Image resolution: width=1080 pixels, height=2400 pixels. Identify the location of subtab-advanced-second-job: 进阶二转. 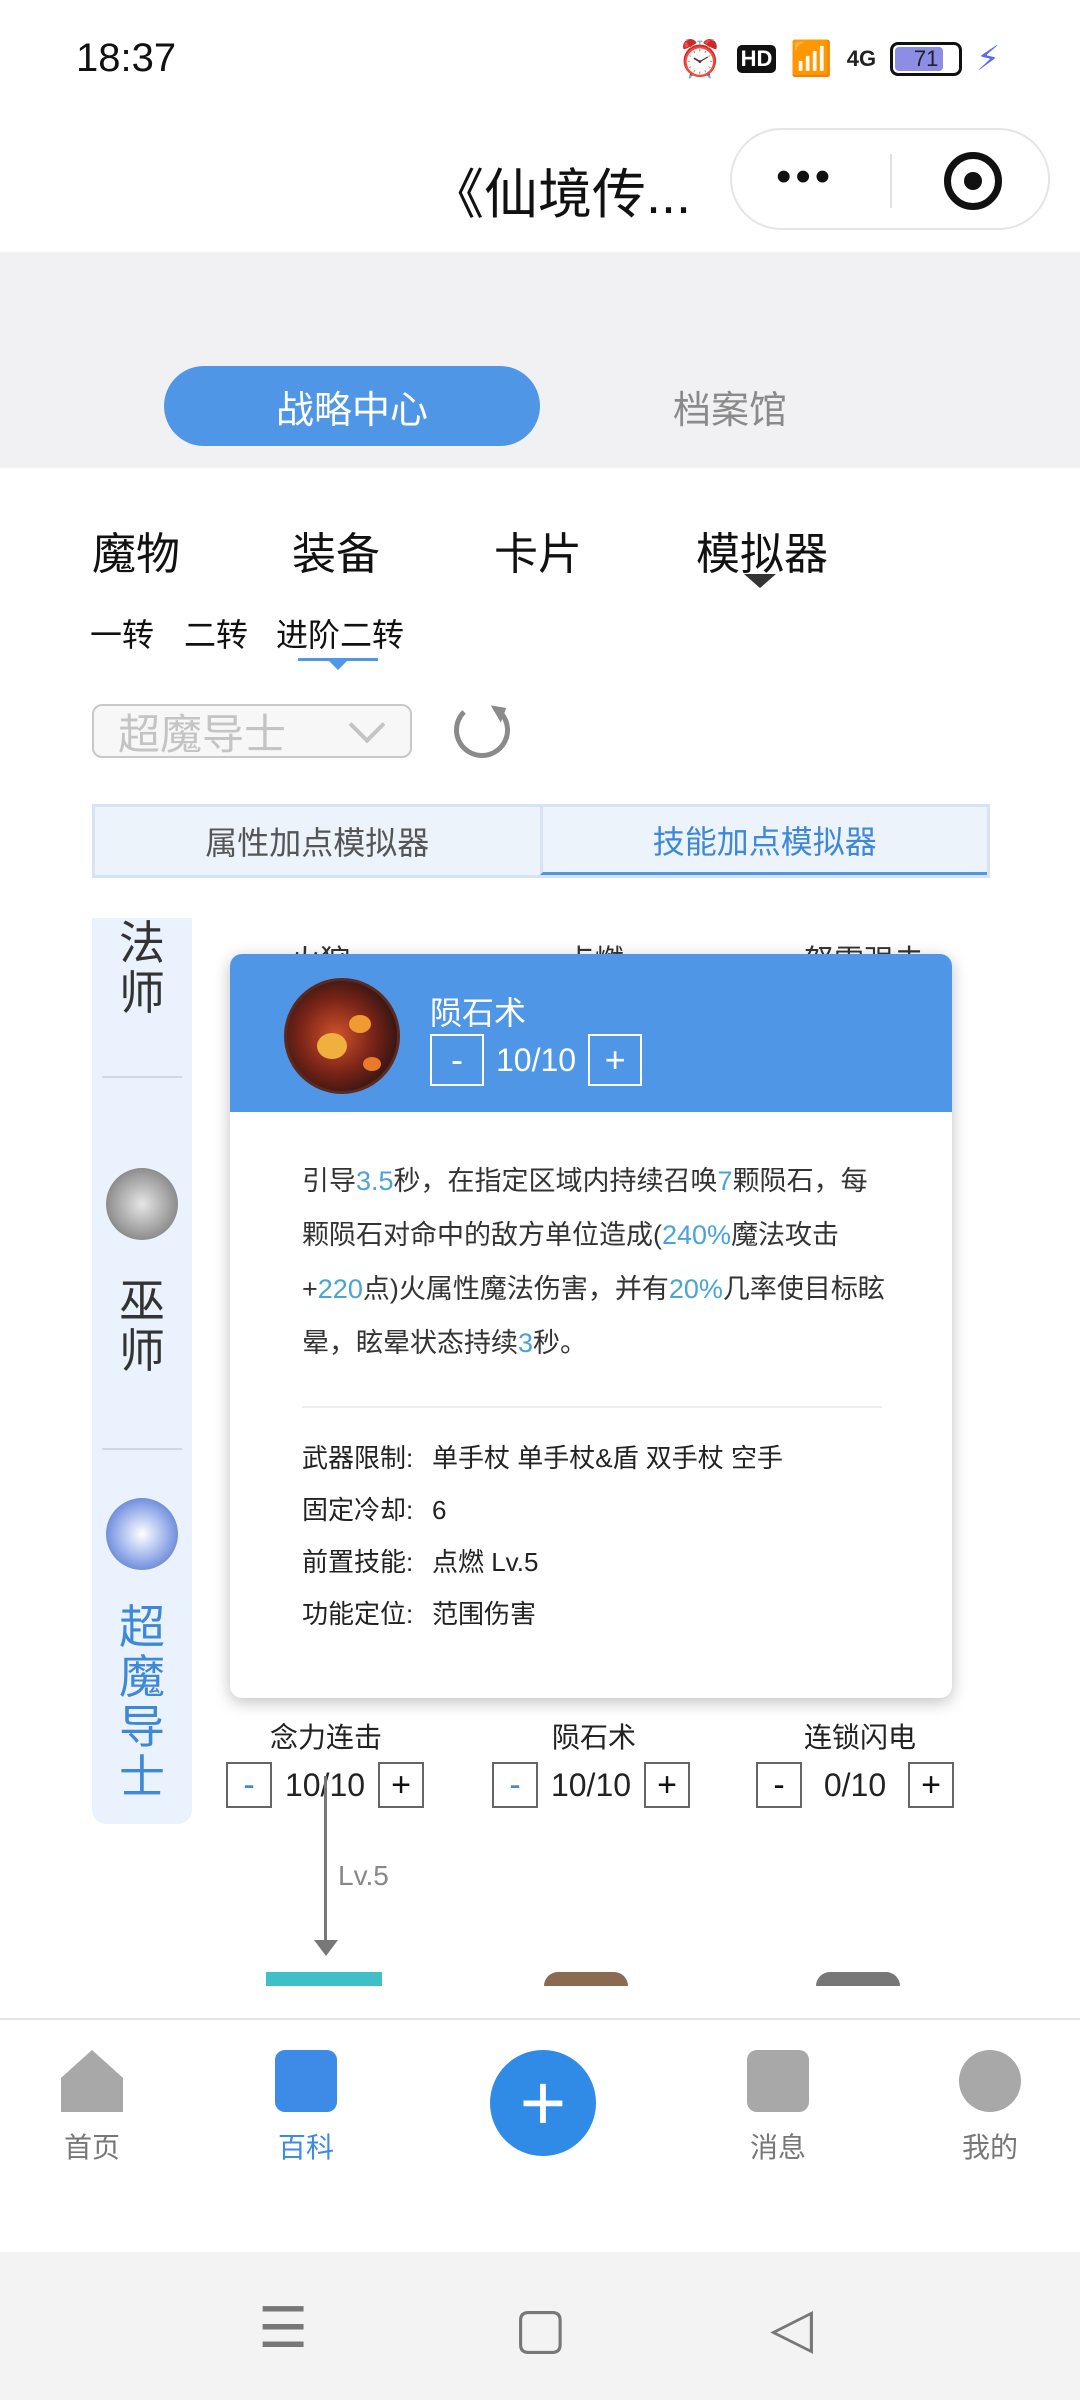
(340, 633).